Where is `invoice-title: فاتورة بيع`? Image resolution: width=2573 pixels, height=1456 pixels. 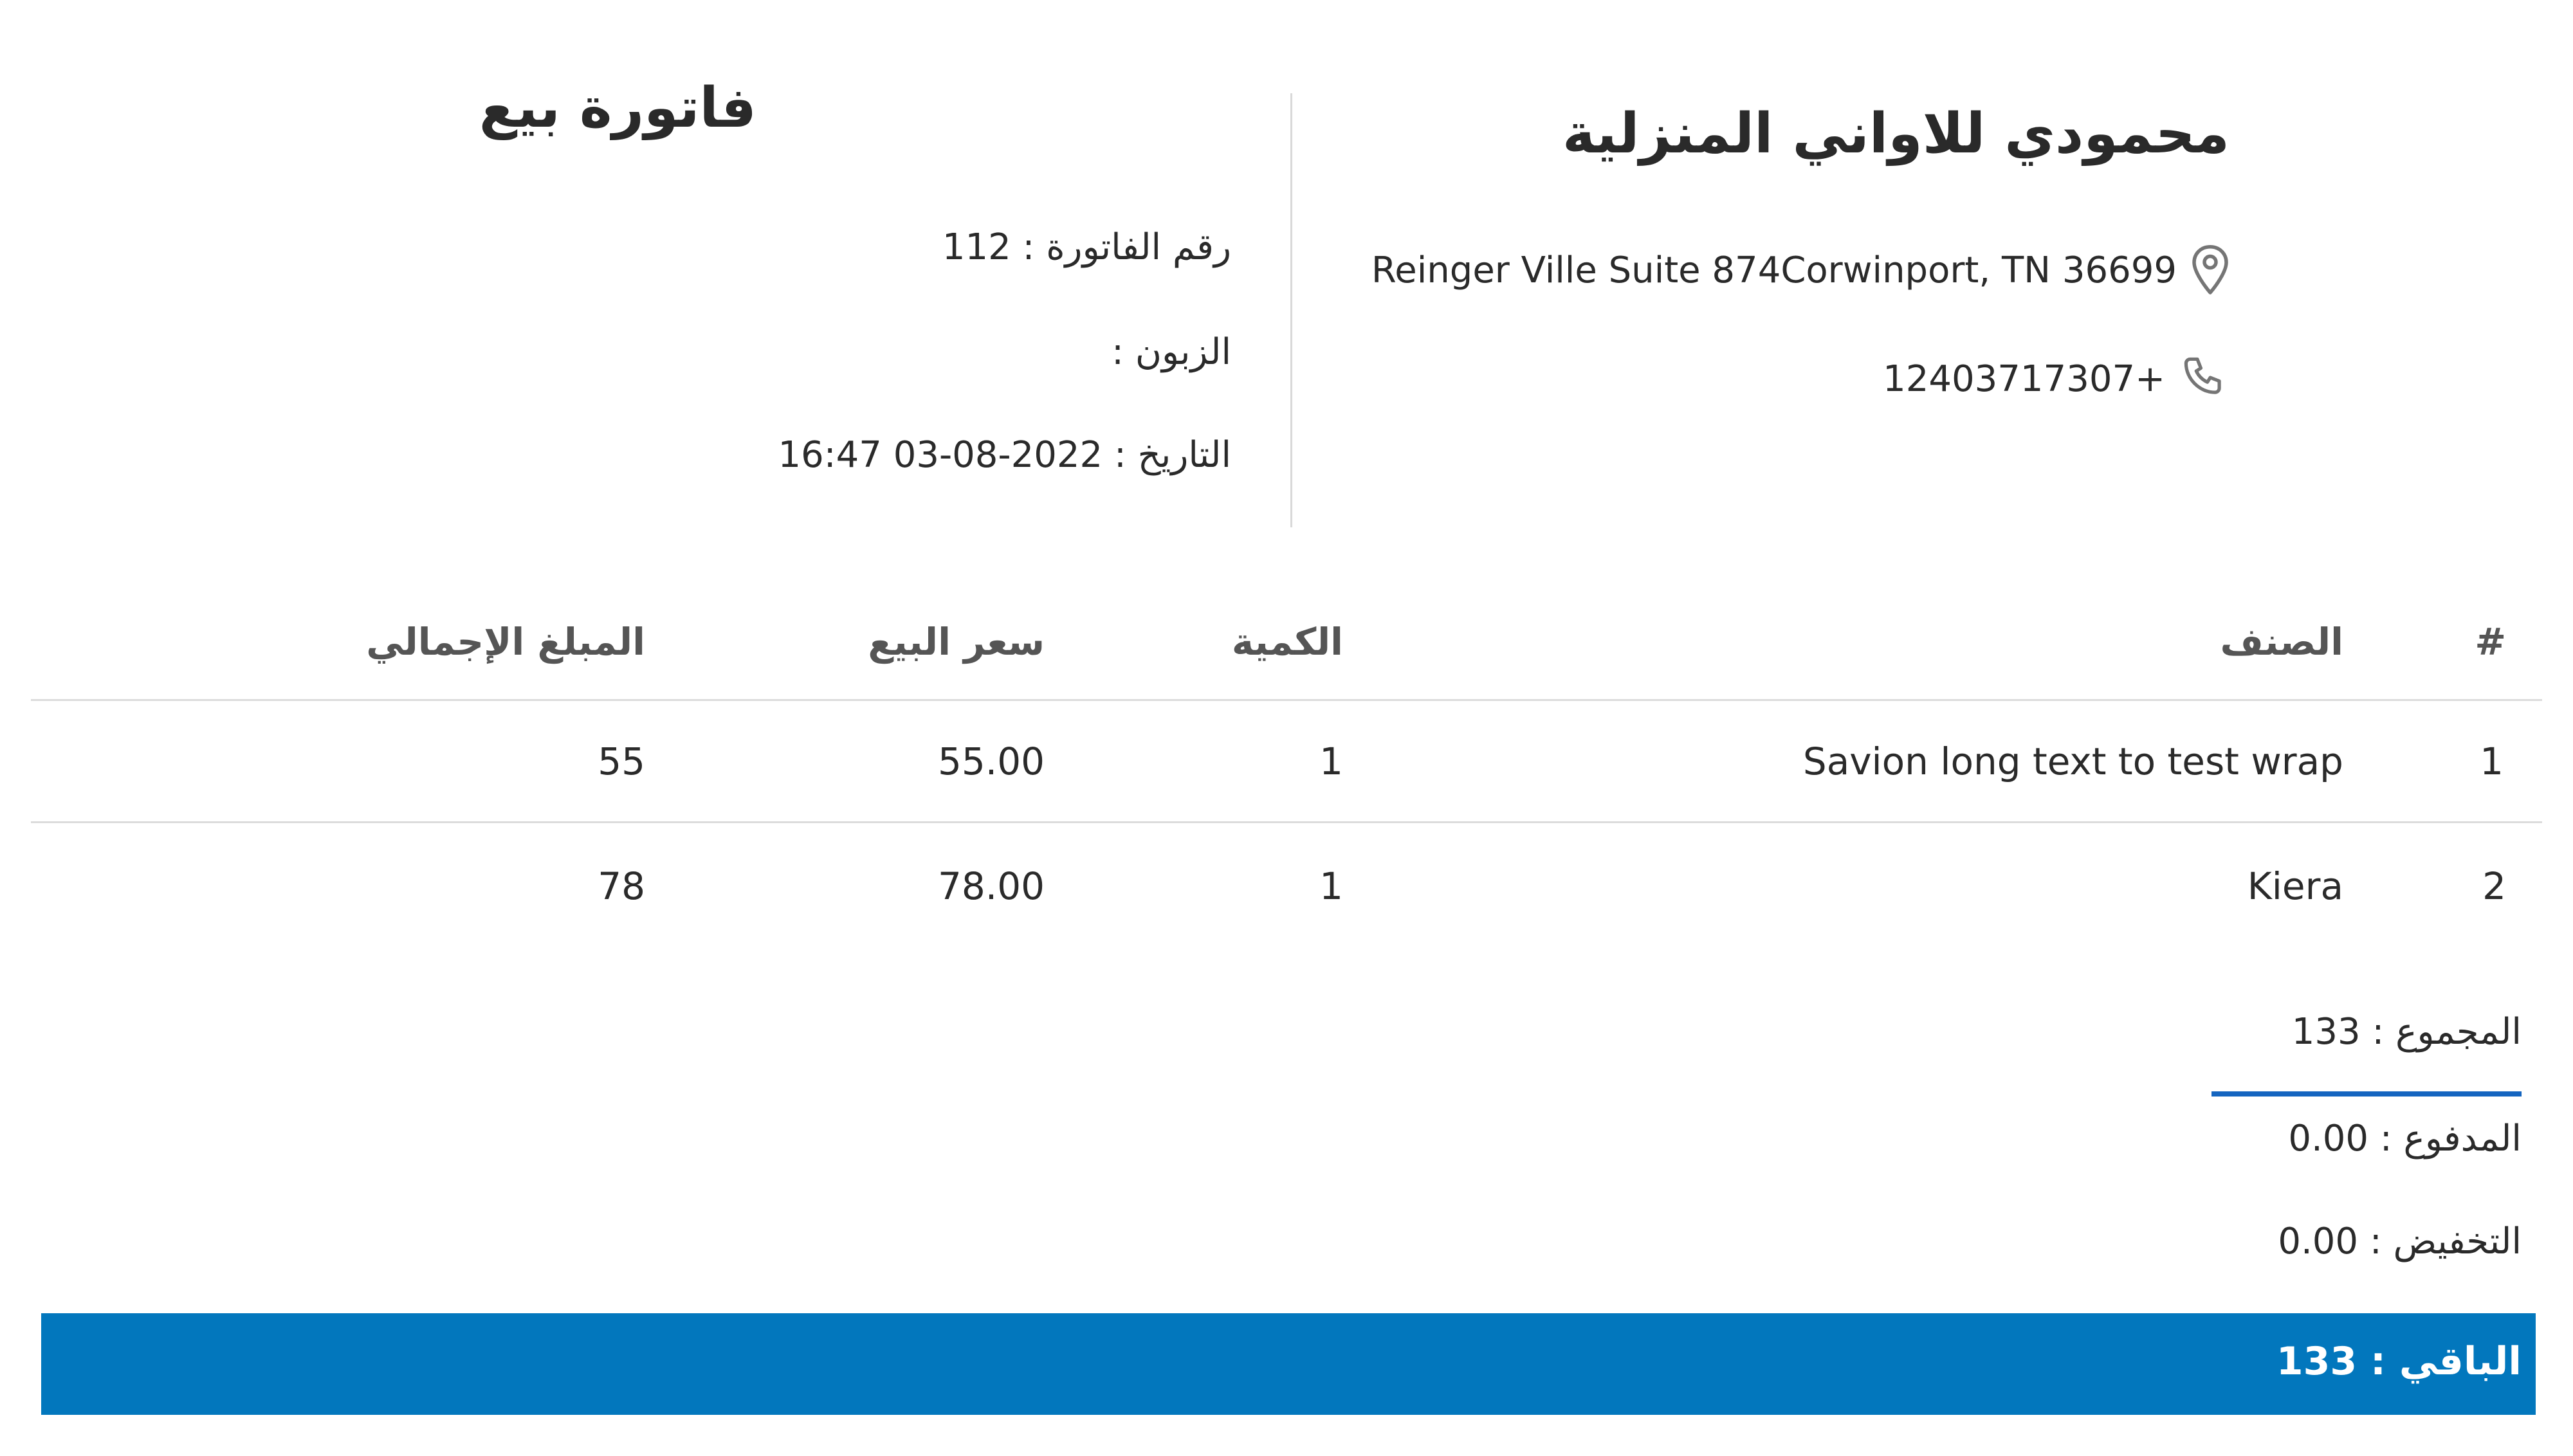 invoice-title: فاتورة بيع is located at coordinates (617, 108).